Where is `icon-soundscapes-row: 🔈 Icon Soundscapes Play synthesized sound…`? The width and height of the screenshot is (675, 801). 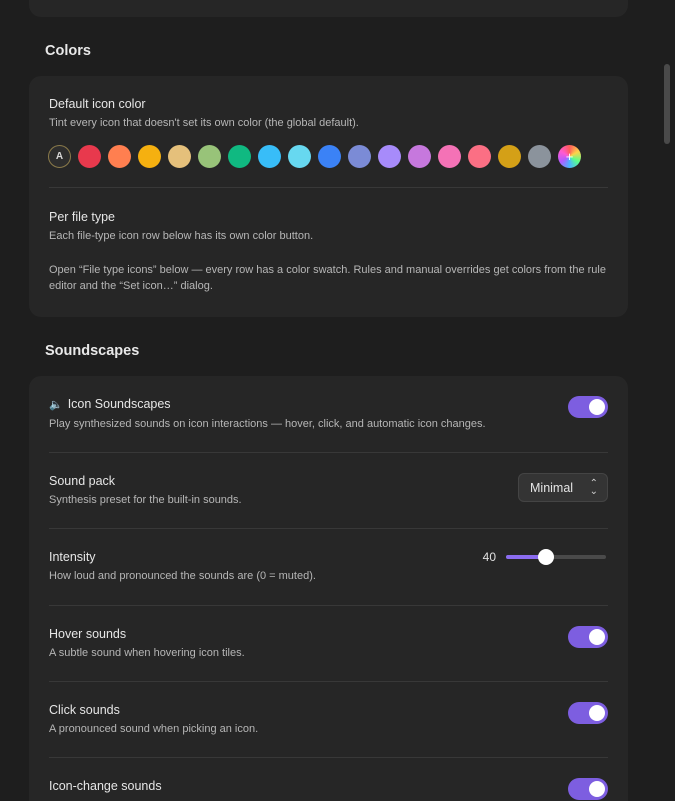
icon-soundscapes-row: 🔈 Icon Soundscapes Play synthesized sound… is located at coordinates (328, 414).